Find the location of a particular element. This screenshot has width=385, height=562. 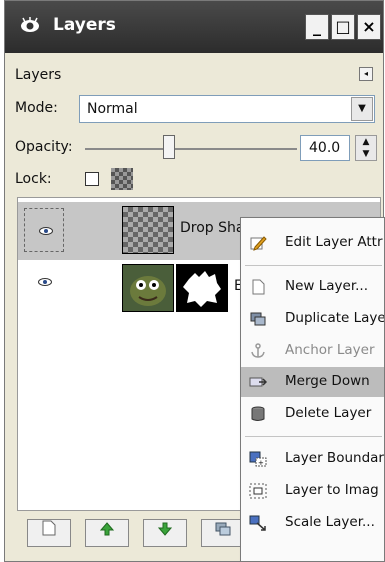

duplicate-layer-button is located at coordinates (223, 533).